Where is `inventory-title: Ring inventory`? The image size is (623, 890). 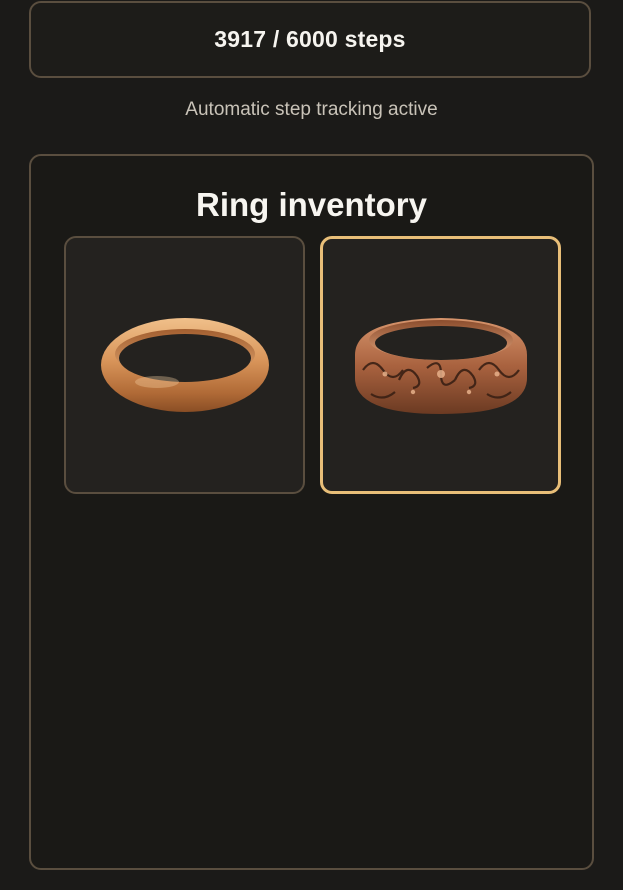
inventory-title: Ring inventory is located at coordinates (311, 204).